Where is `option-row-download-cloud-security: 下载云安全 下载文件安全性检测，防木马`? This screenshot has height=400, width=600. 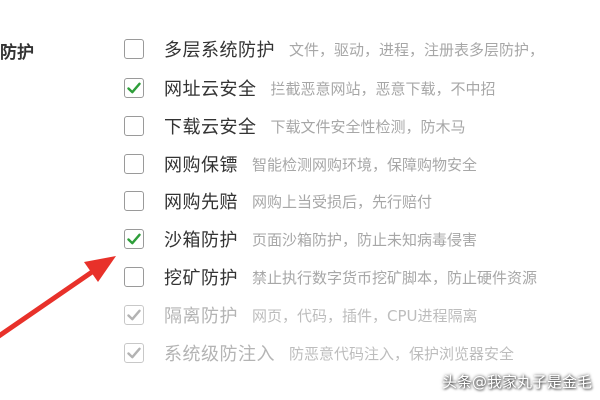
option-row-download-cloud-security: 下载云安全 下载文件安全性检测，防木马 is located at coordinates (295, 126).